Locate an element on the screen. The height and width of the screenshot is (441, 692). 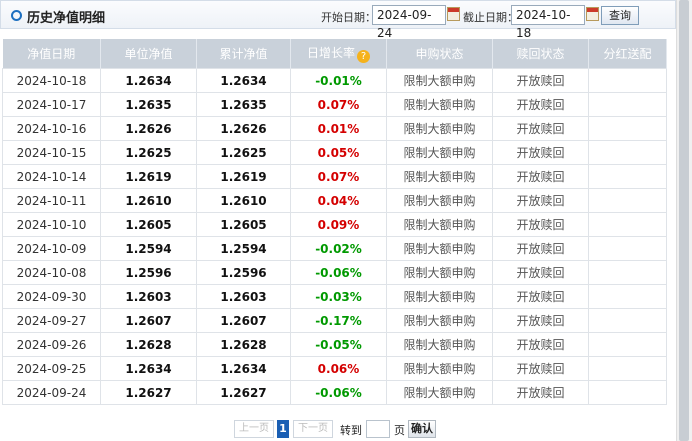
next-page-button: 下一页 is located at coordinates (313, 429).